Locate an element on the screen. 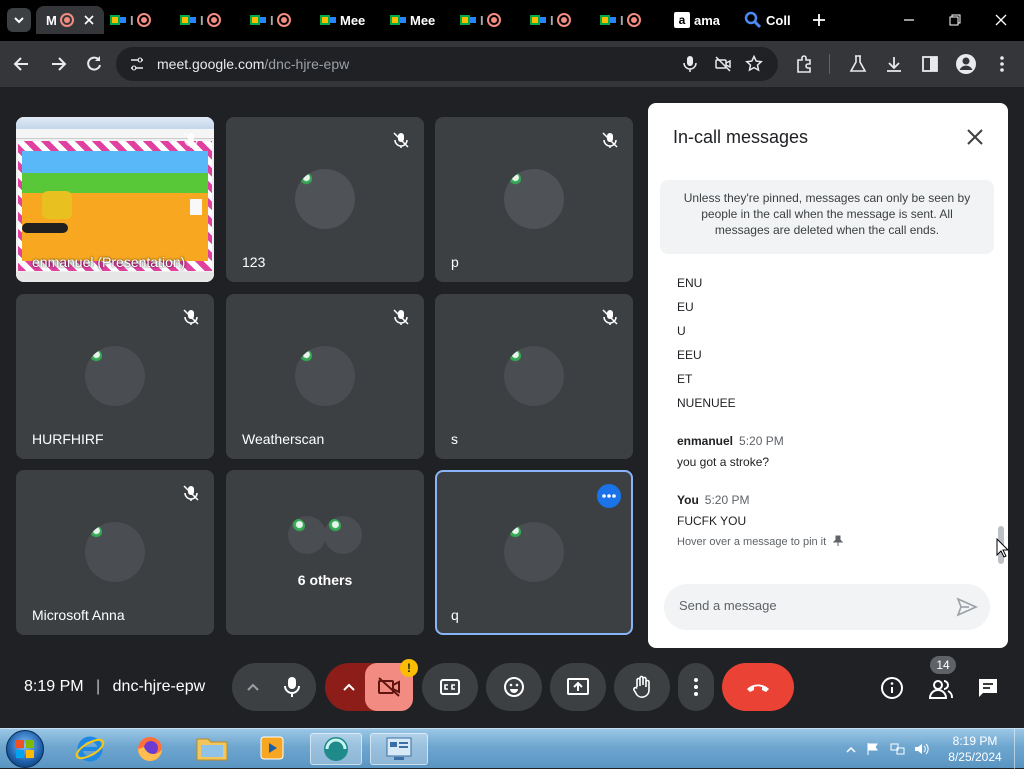 This screenshot has height=769, width=1024. taskbar-media-player is located at coordinates (272, 749).